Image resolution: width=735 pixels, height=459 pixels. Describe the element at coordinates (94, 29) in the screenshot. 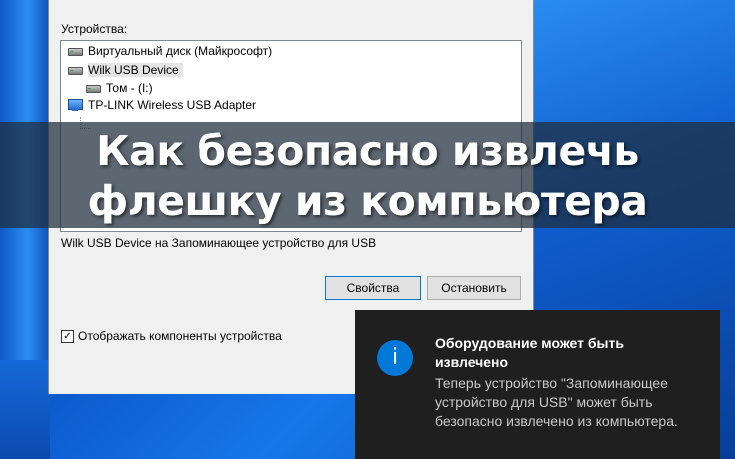

I see `devices-label: Устройства:` at that location.